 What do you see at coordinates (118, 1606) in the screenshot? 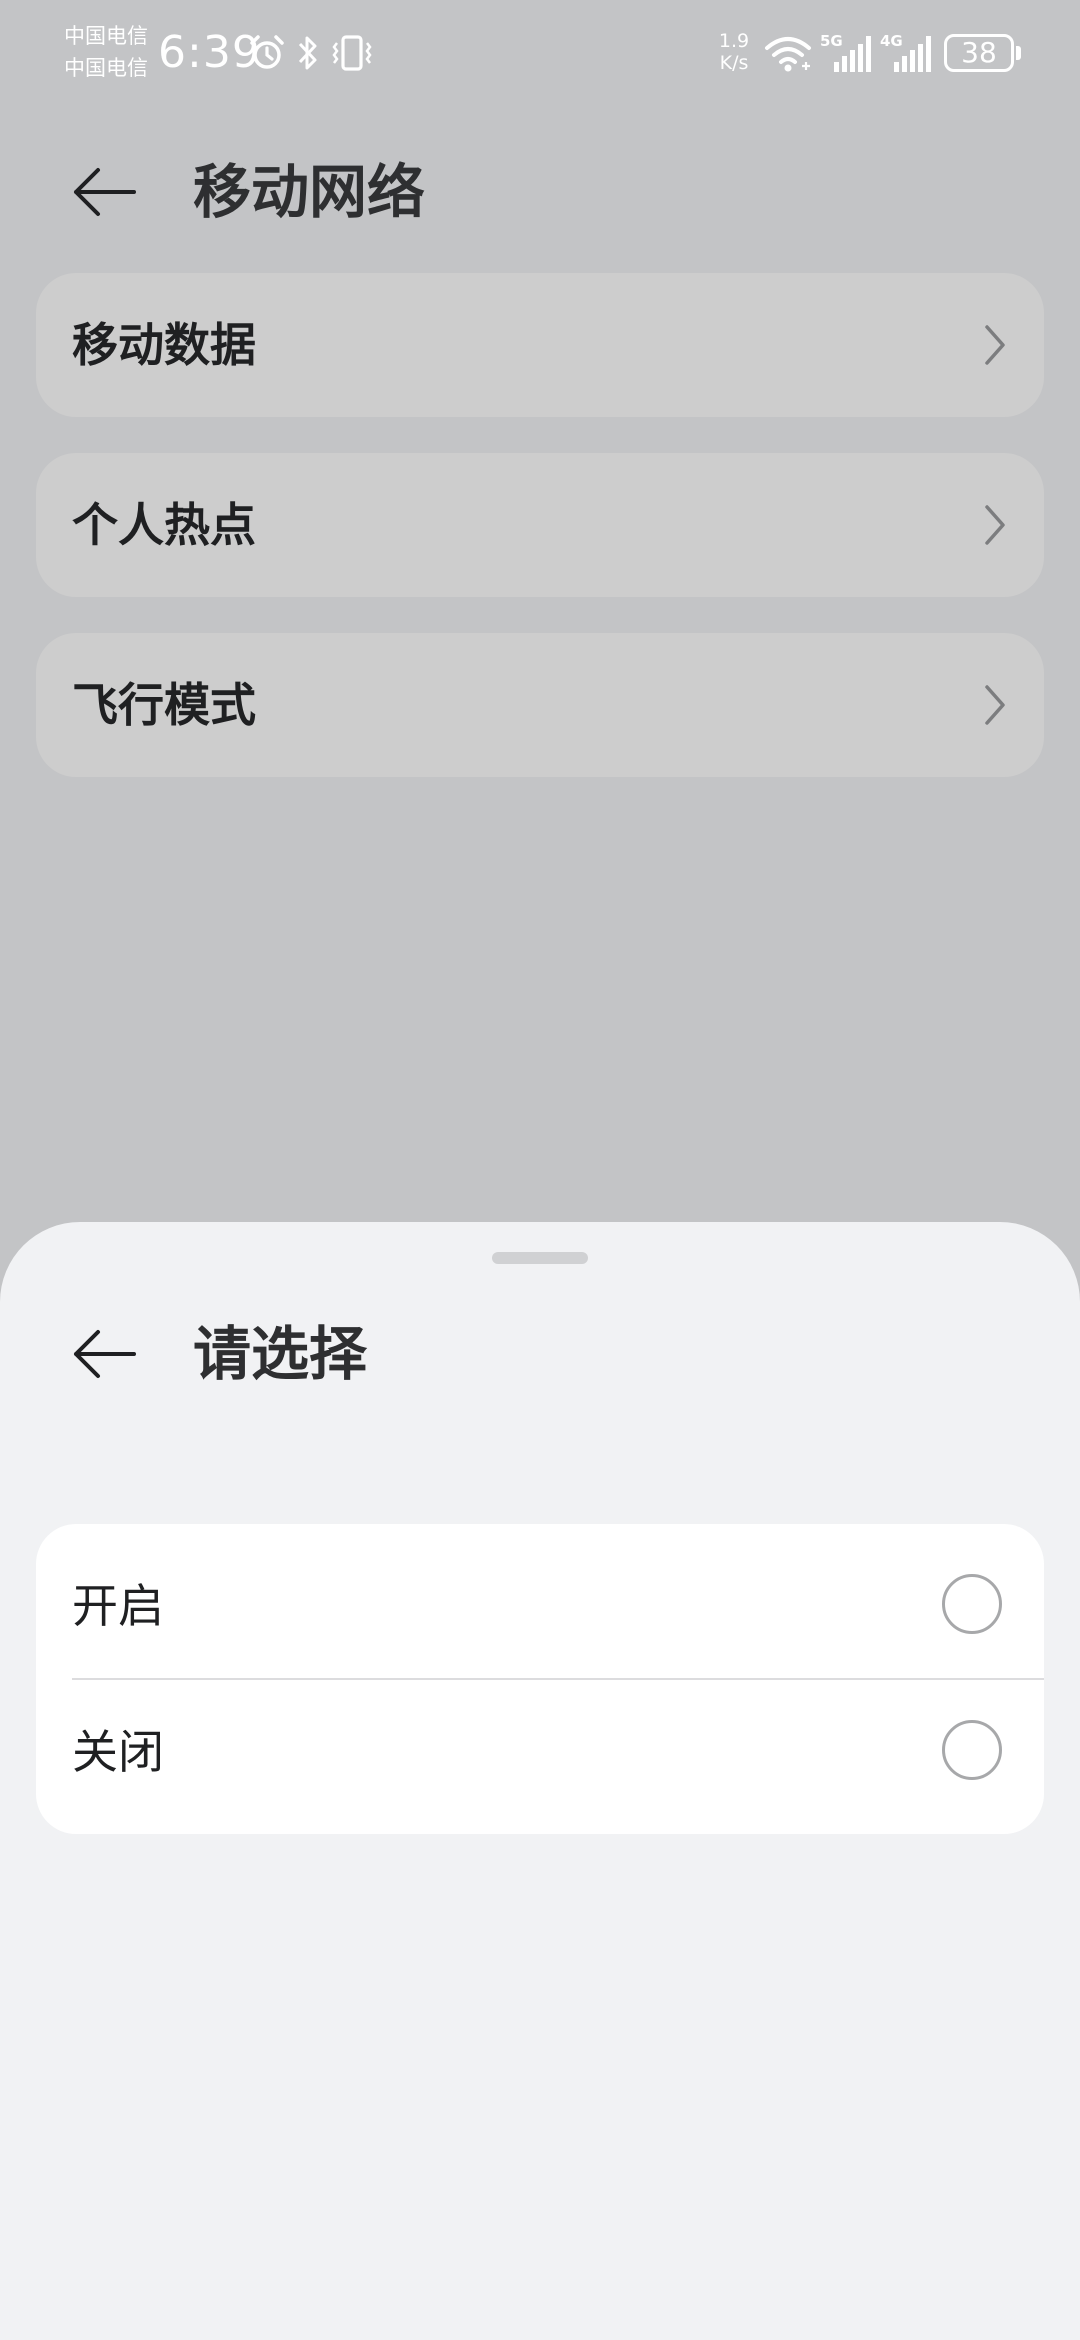
I see `option-label: 开启` at bounding box center [118, 1606].